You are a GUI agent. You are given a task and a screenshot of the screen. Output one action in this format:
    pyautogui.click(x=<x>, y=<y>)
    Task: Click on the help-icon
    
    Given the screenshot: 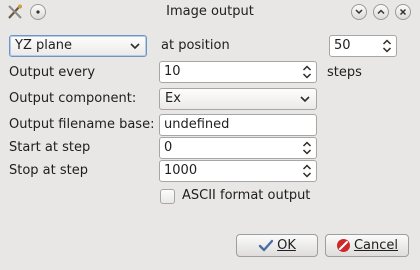 What is the action you would take?
    pyautogui.click(x=359, y=12)
    